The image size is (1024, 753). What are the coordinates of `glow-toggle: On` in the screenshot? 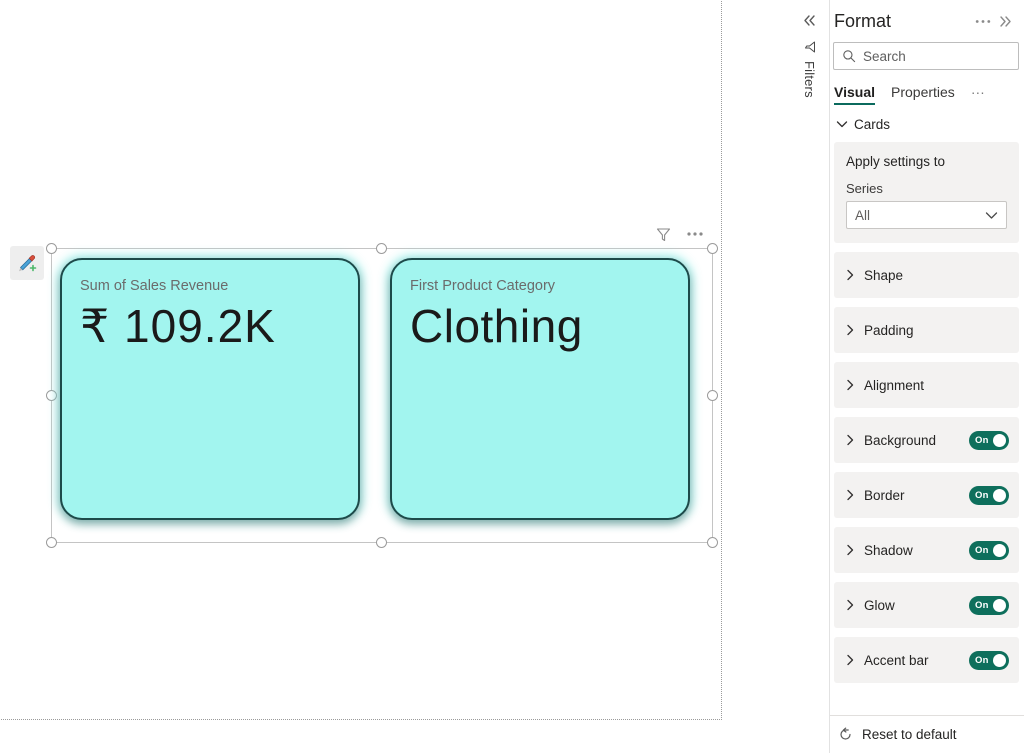 It's located at (989, 605).